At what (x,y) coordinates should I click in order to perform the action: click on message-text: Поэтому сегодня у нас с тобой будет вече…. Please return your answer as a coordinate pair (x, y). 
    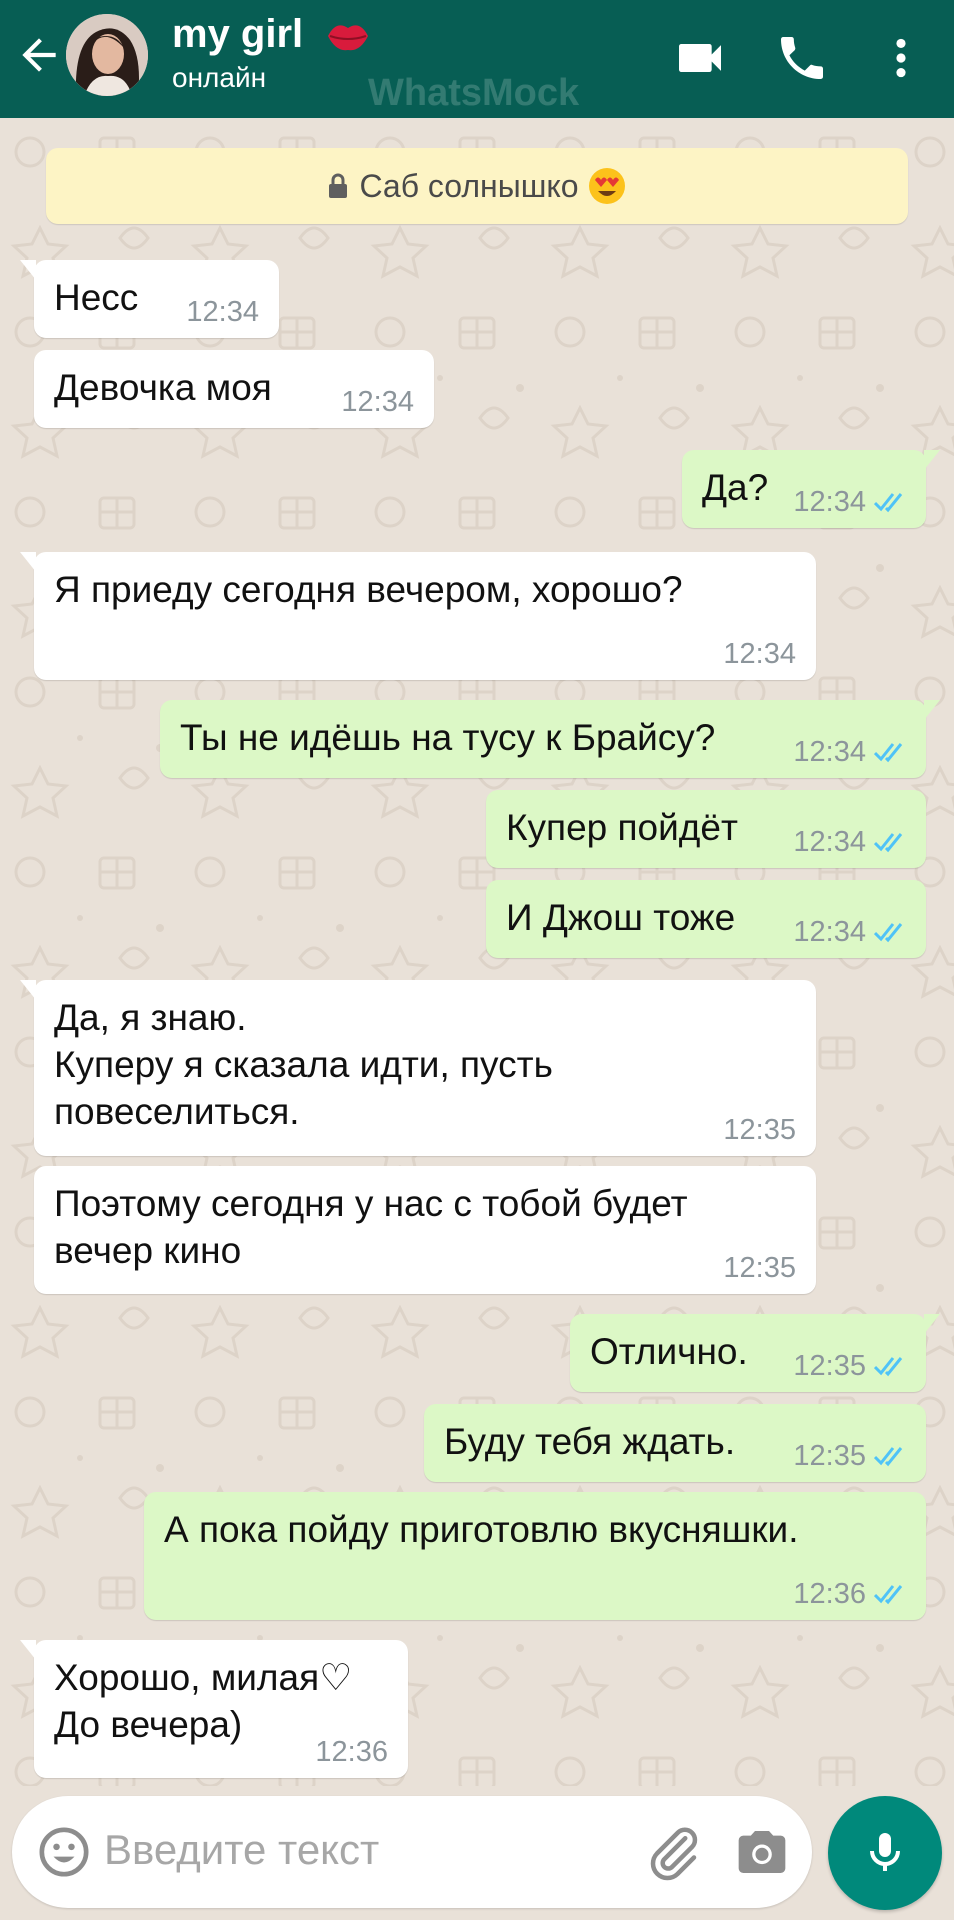
    Looking at the image, I should click on (371, 1227).